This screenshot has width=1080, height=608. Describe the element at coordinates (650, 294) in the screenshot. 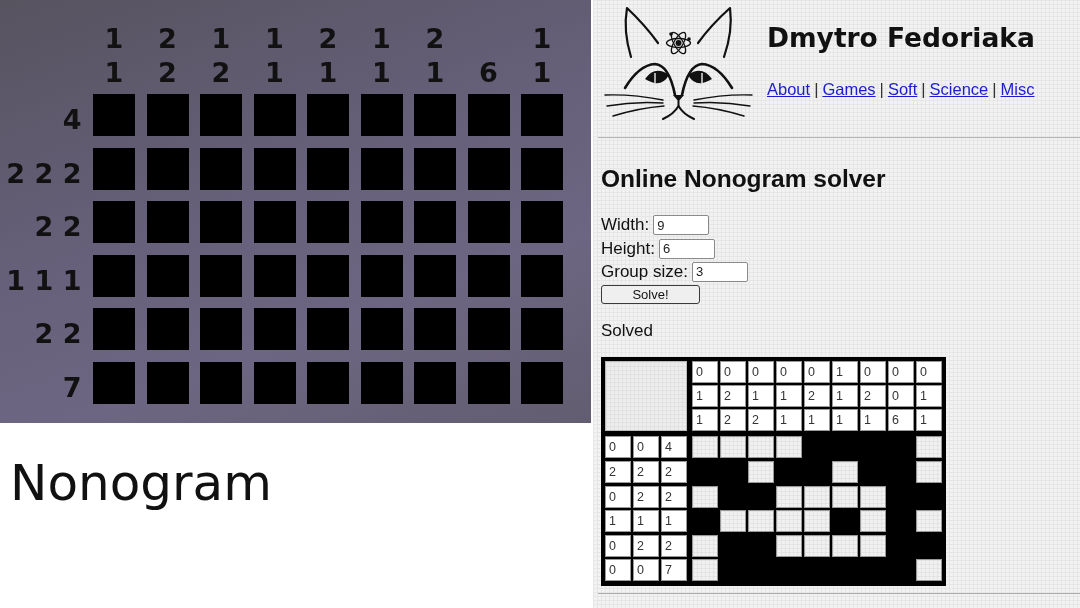

I see `solve-button: Solve!` at that location.